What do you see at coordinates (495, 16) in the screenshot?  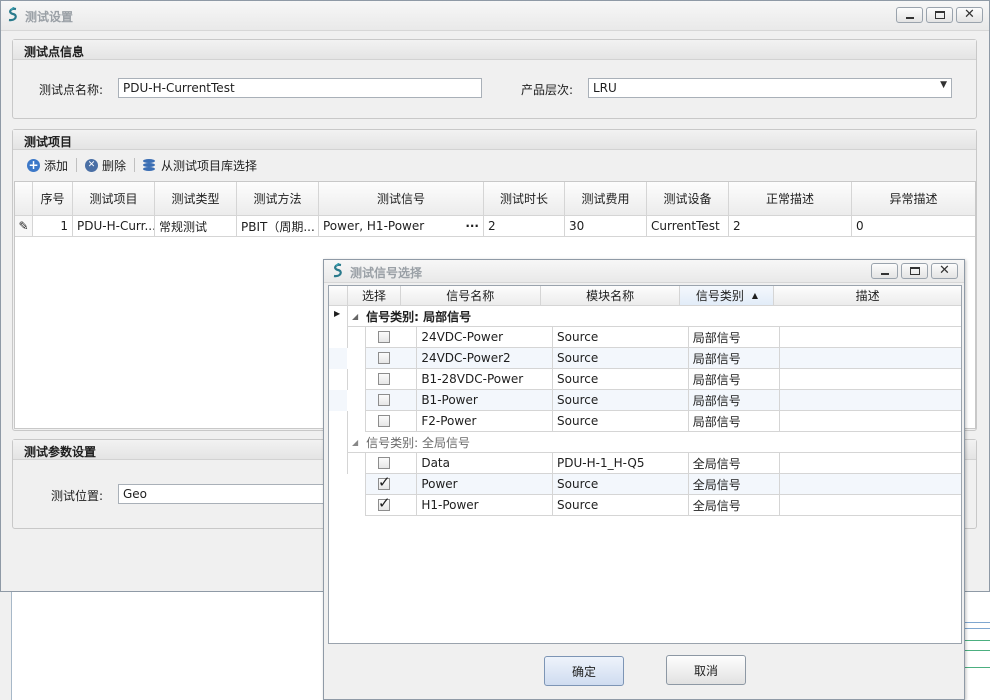 I see `main-titlebar: 测试设置 ✕` at bounding box center [495, 16].